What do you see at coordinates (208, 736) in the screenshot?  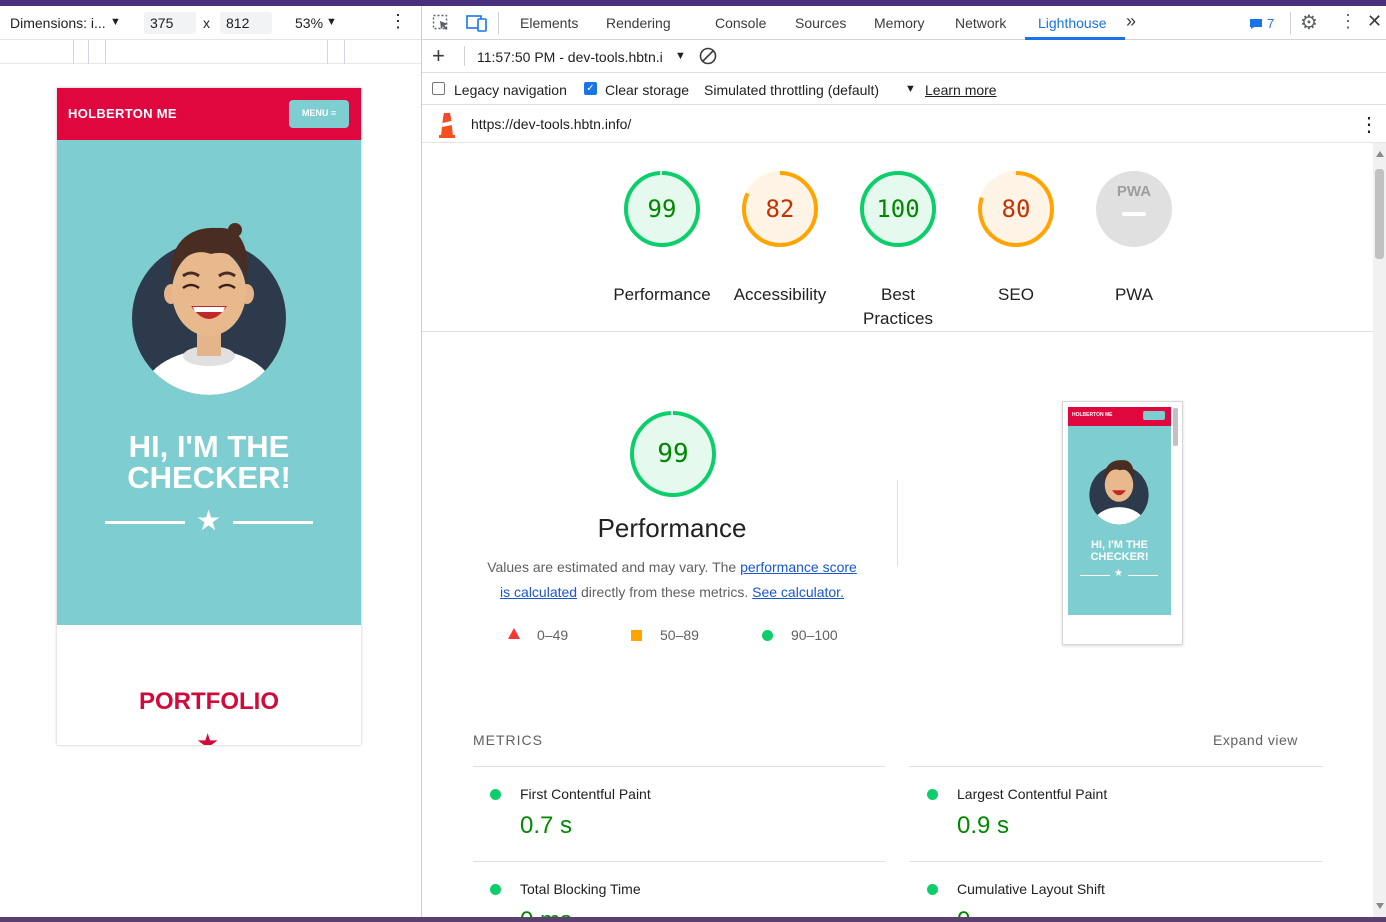 I see `star-icon: ★` at bounding box center [208, 736].